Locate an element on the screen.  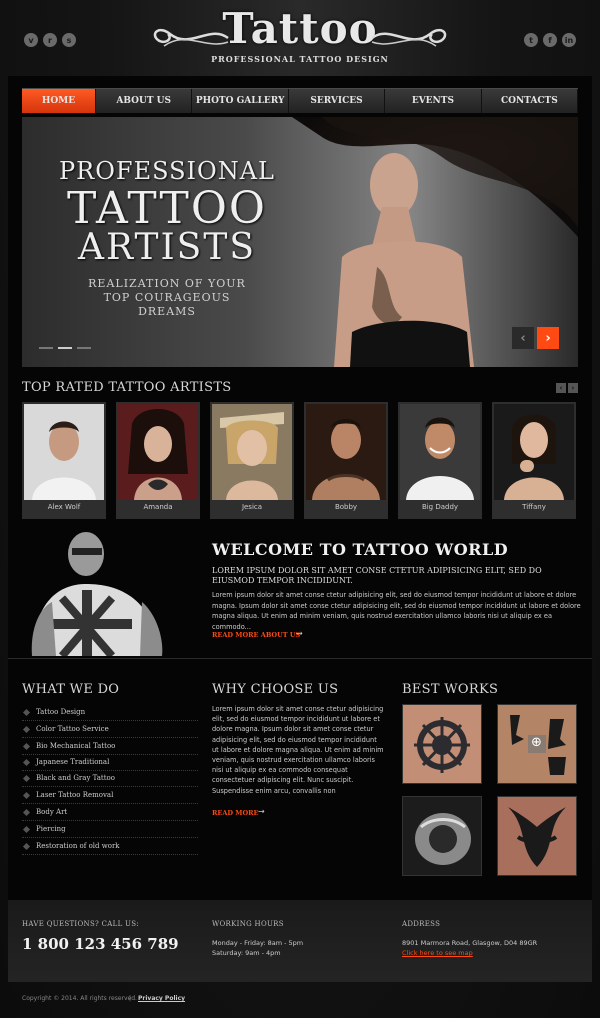
vimeo-icon: v is located at coordinates (31, 40).